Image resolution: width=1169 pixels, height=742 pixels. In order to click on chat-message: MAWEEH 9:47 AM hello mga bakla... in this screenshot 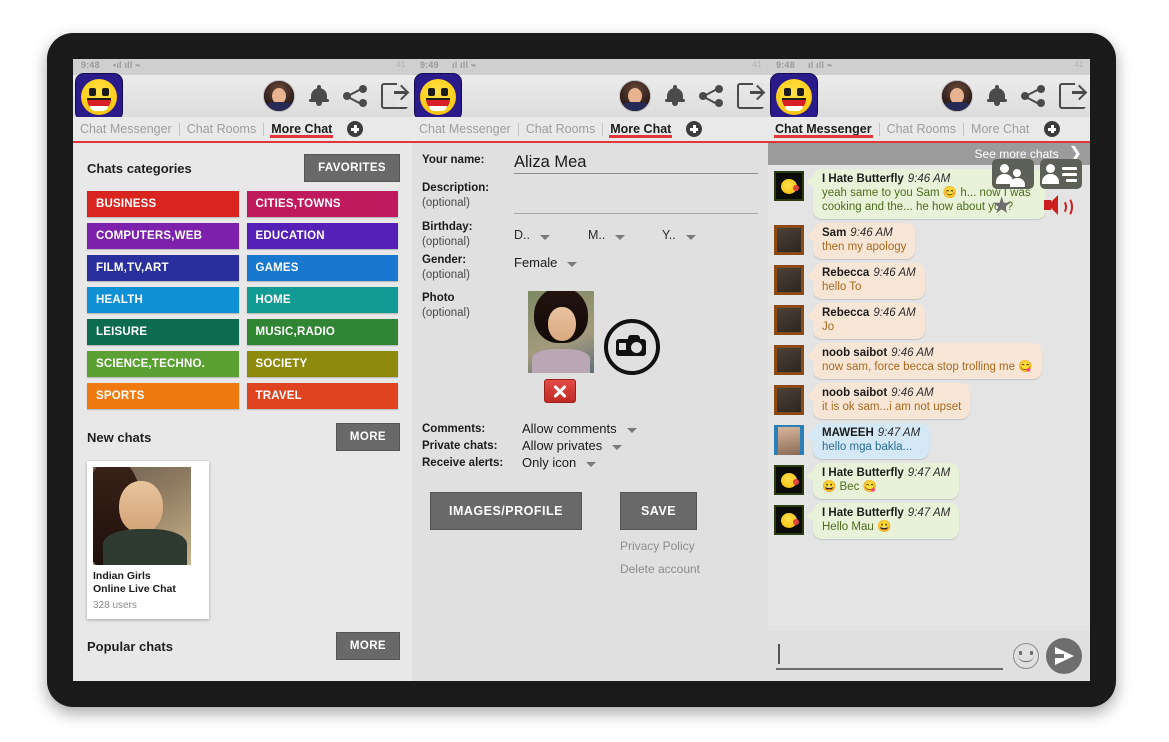, I will do `click(929, 441)`.